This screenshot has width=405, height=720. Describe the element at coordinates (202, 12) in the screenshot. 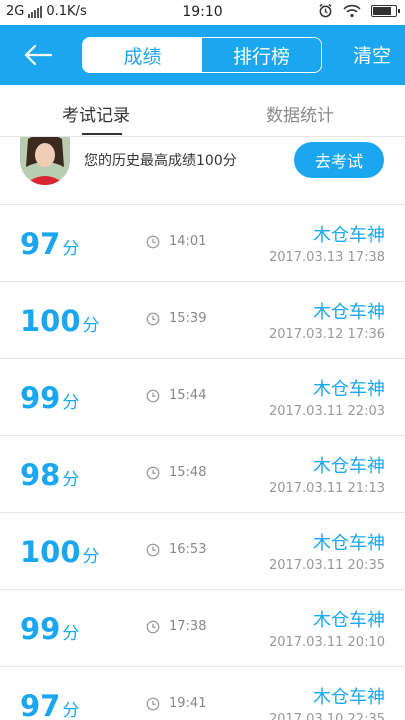

I see `status-bar: 2G 0.1K/s 19:10` at that location.